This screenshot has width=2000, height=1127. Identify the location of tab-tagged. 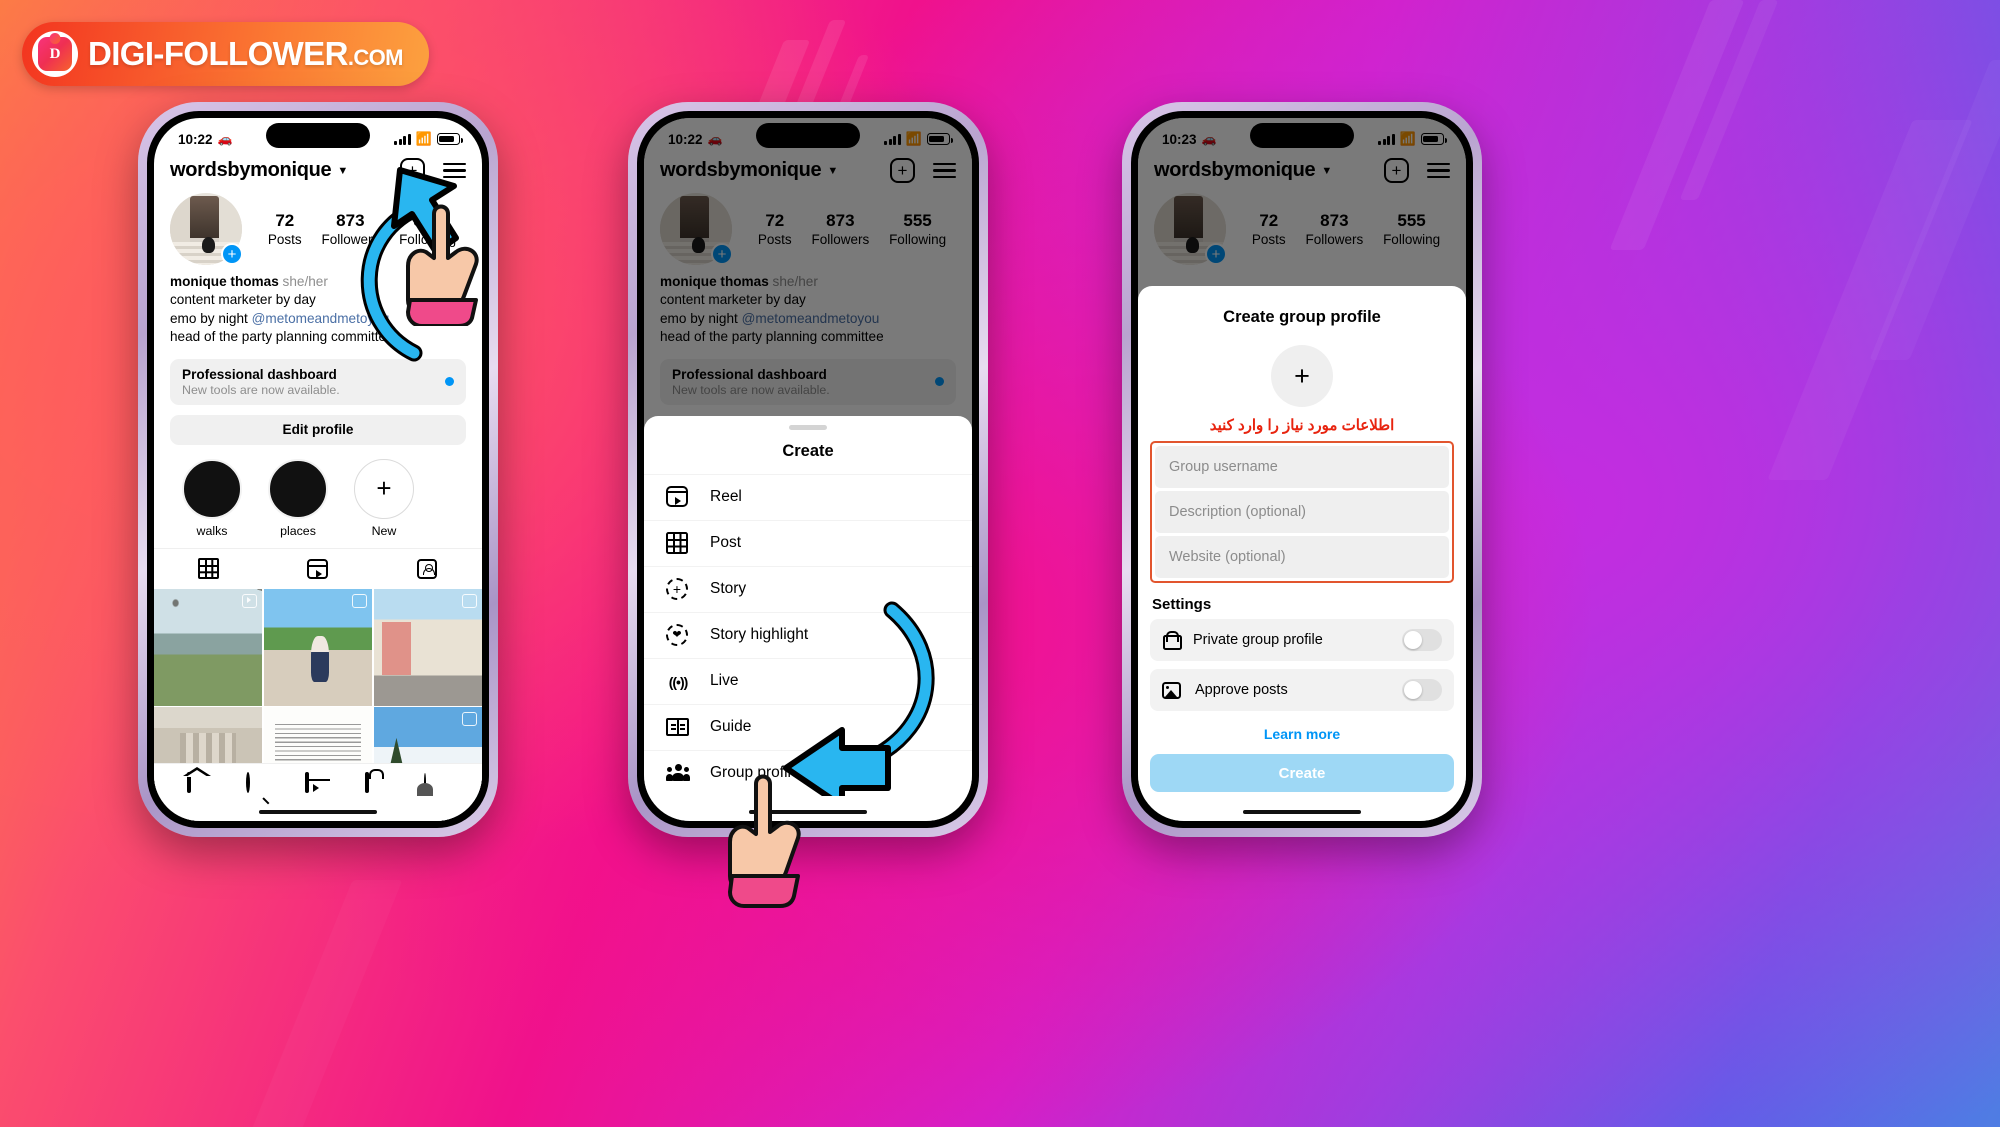
(427, 569).